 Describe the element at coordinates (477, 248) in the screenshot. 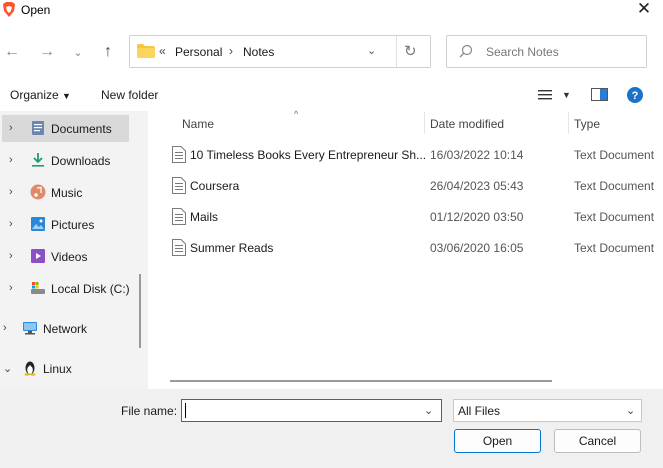

I see `file-date: 03/06/2020 16:05` at that location.